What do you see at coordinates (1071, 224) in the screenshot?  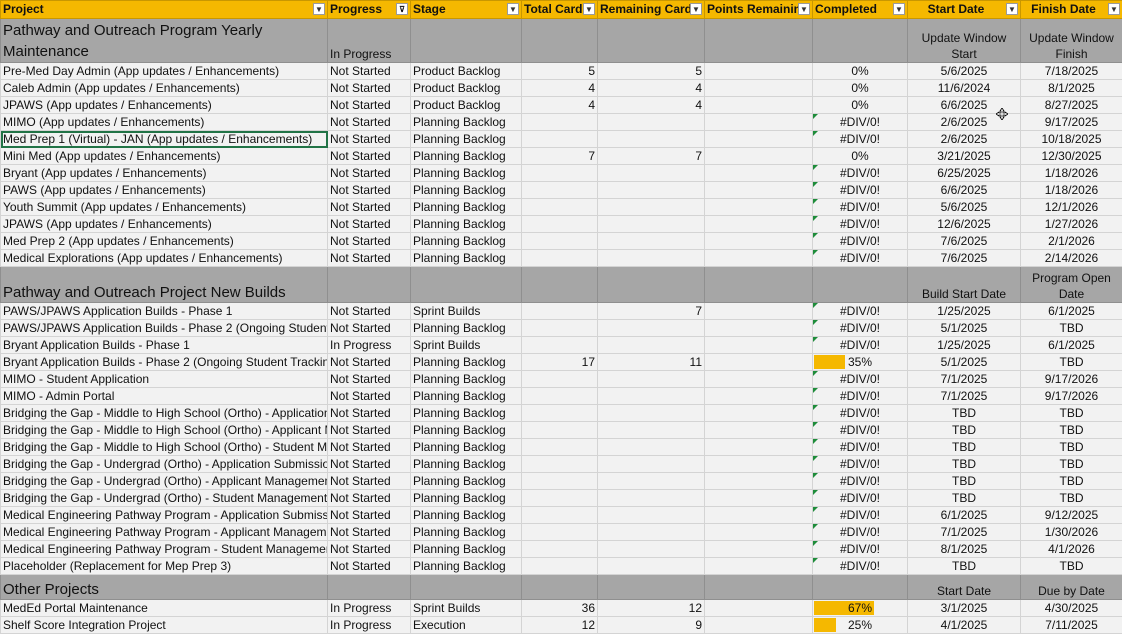 I see `cell-finish-date: 1/27/2026` at bounding box center [1071, 224].